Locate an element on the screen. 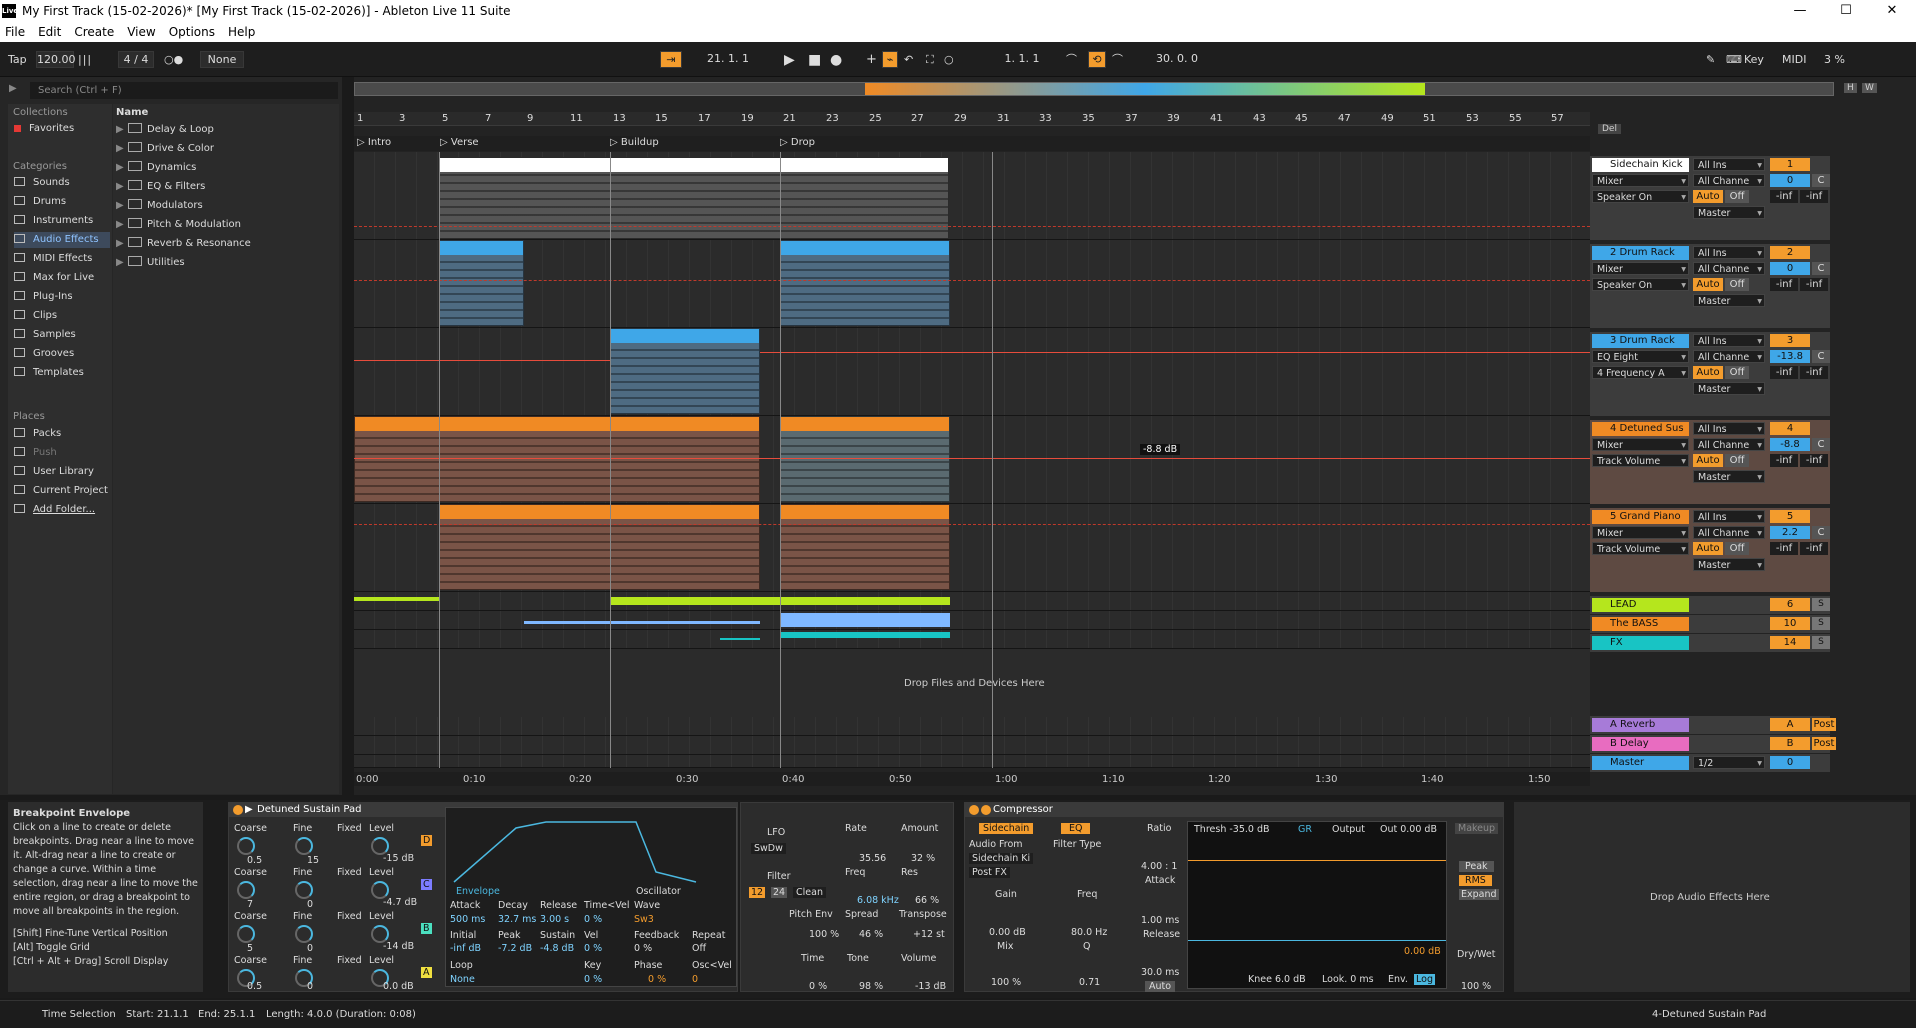 This screenshot has width=1916, height=1028. release-value: 3.00 s is located at coordinates (554, 919).